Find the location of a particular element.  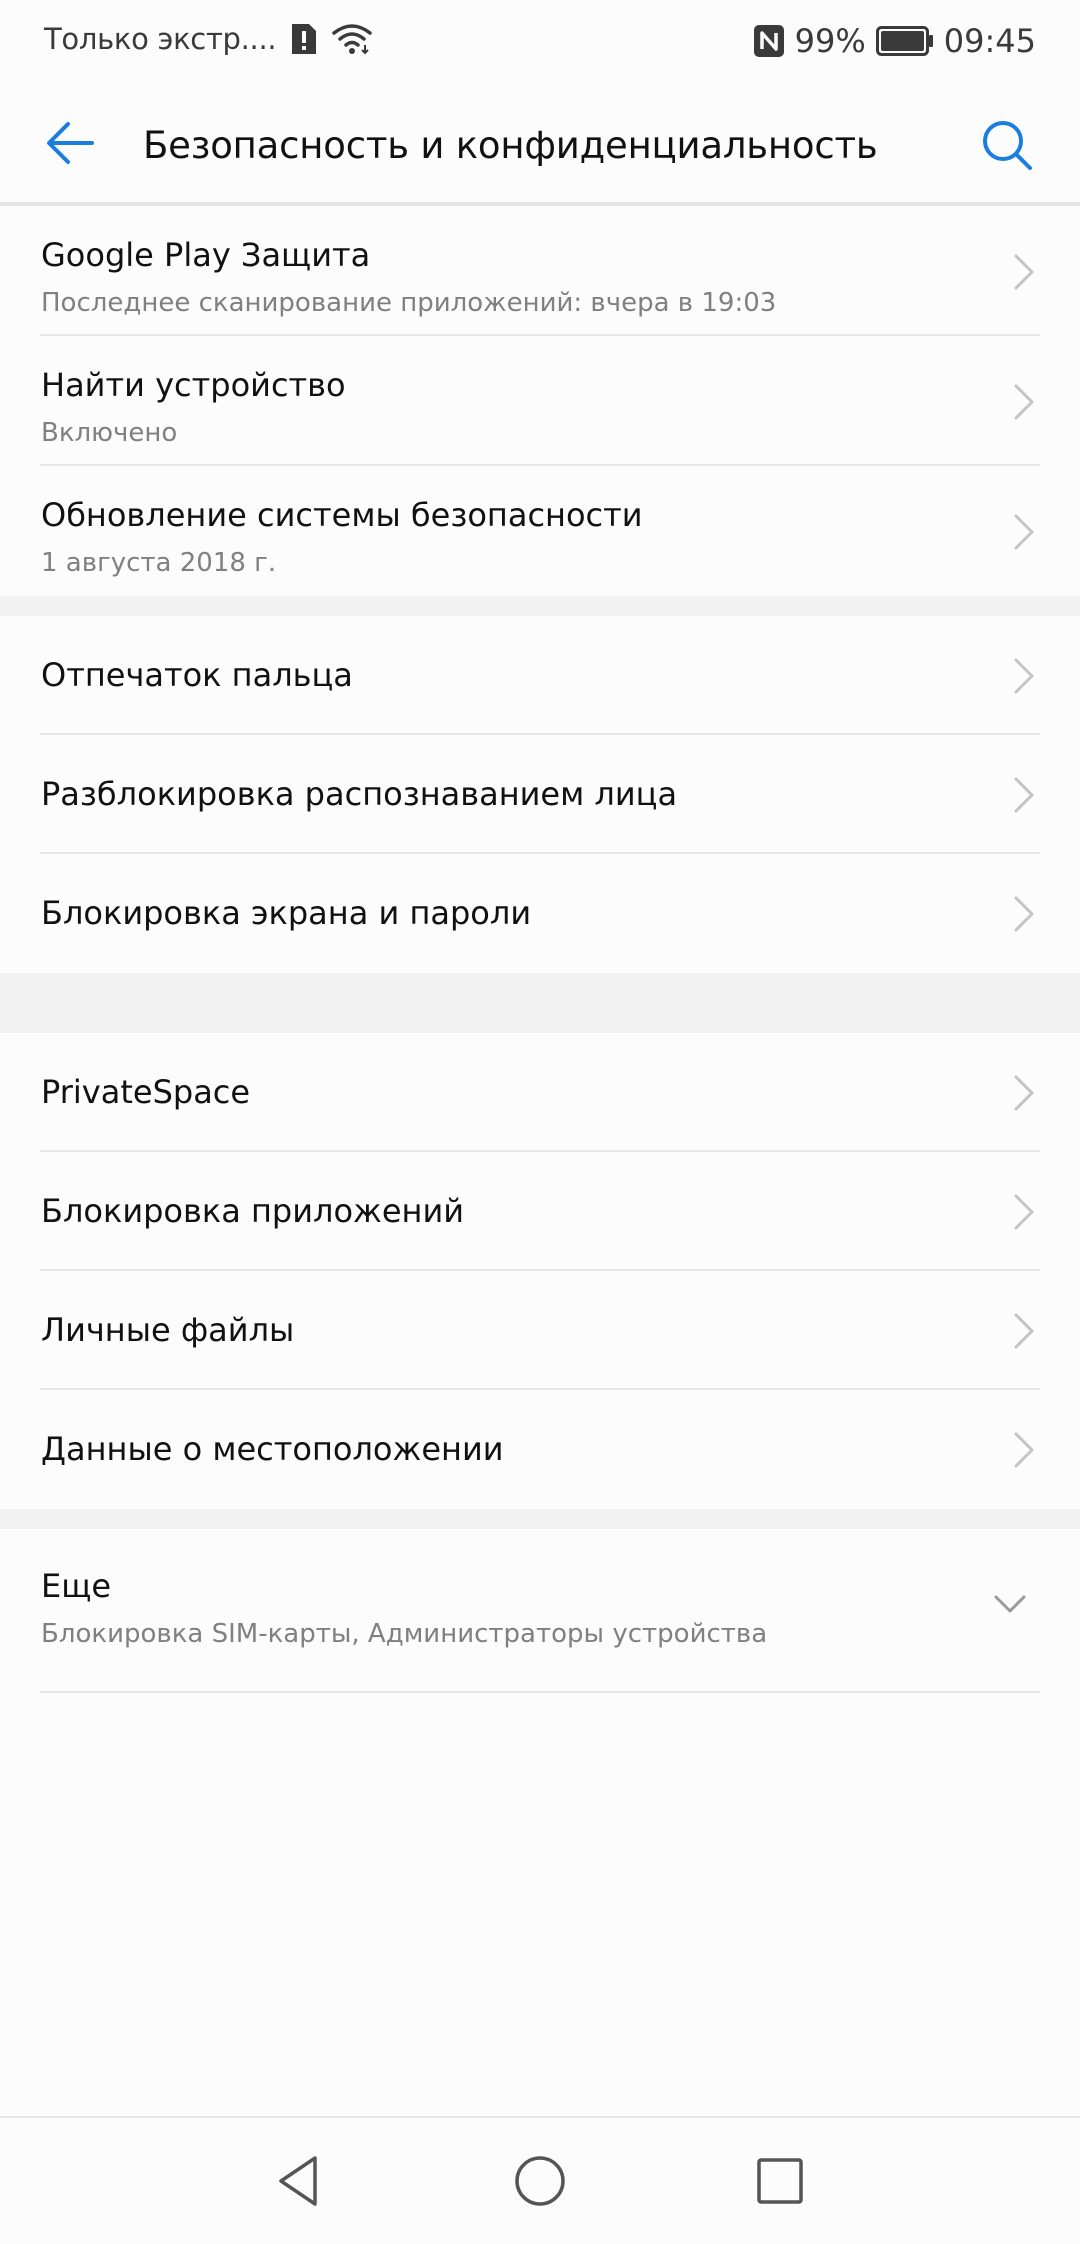

list-item-location: Данные о местоположении is located at coordinates (540, 1449).